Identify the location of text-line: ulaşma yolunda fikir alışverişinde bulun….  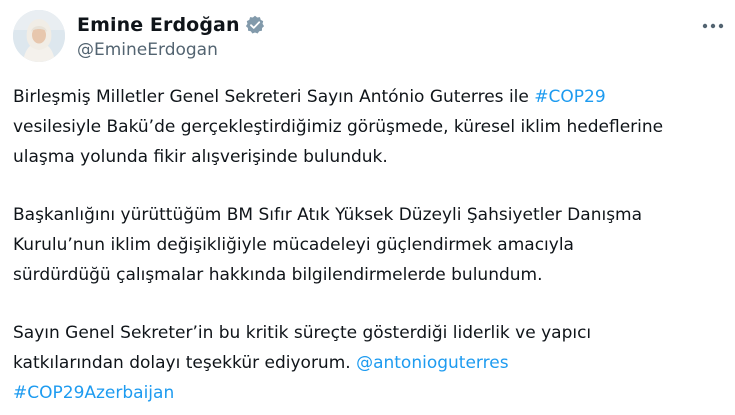
(200, 157).